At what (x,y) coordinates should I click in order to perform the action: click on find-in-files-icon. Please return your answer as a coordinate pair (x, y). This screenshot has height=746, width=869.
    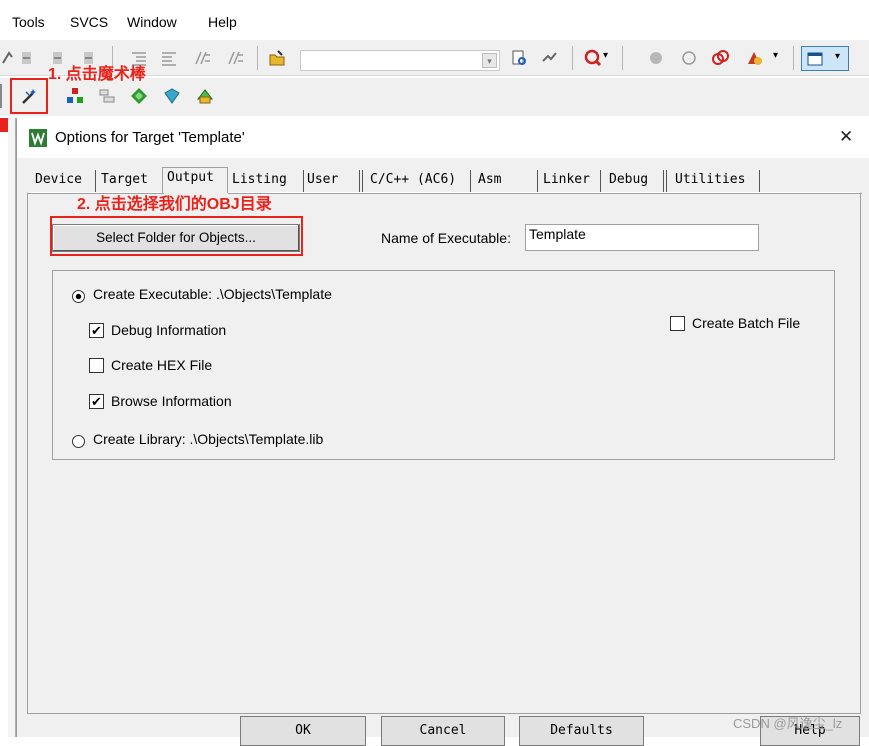
    Looking at the image, I should click on (519, 58).